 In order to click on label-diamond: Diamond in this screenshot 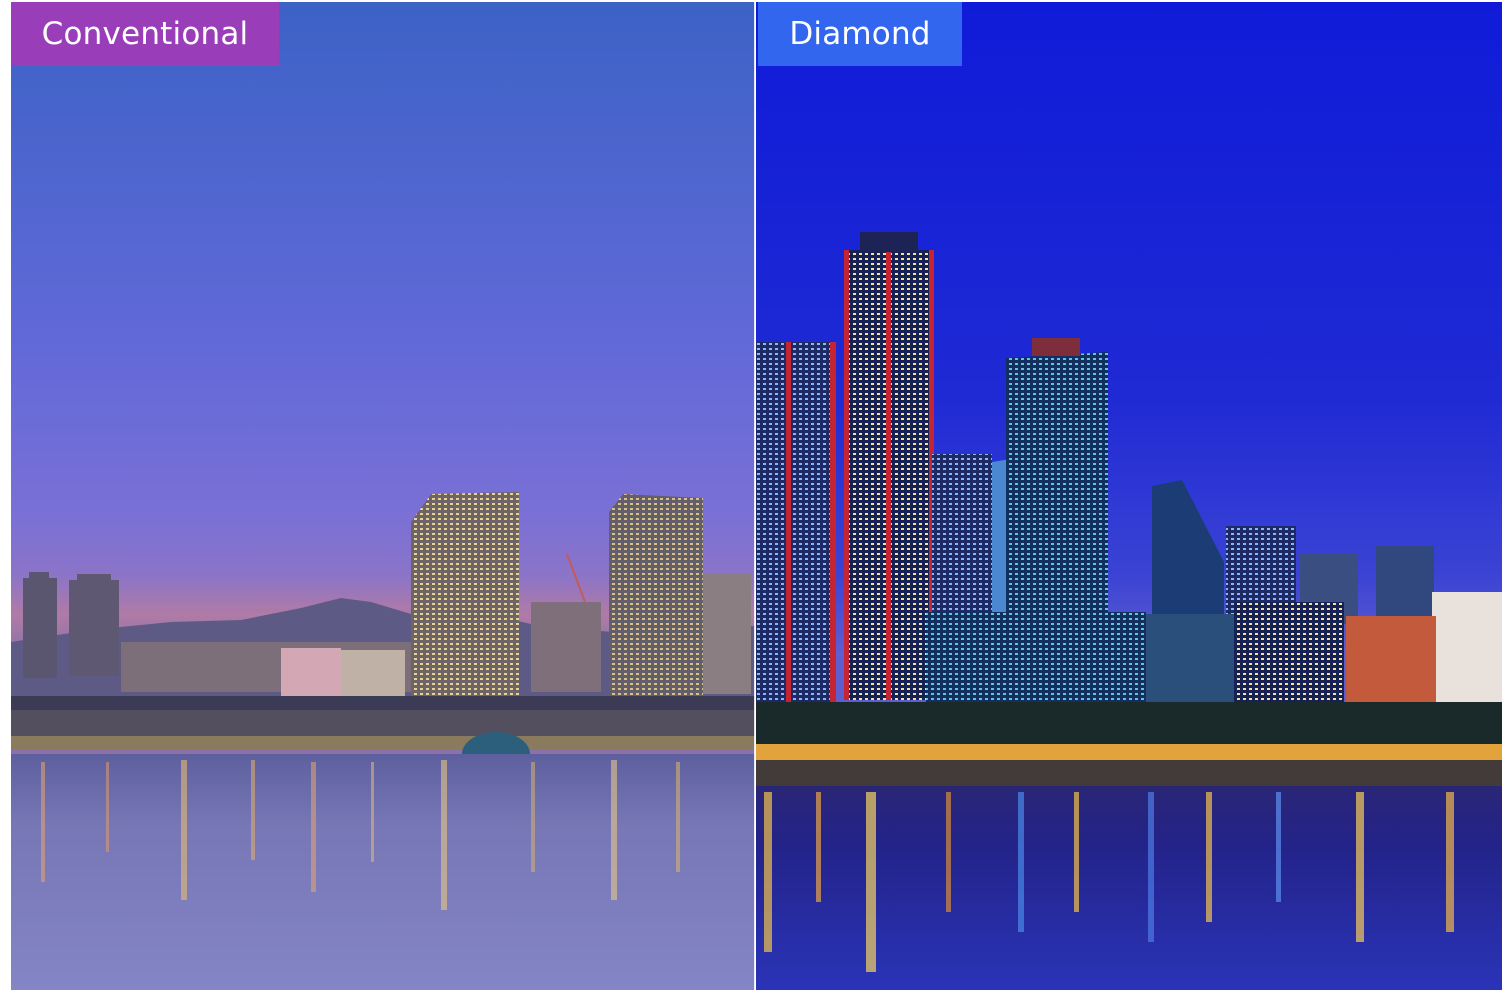, I will do `click(860, 34)`.